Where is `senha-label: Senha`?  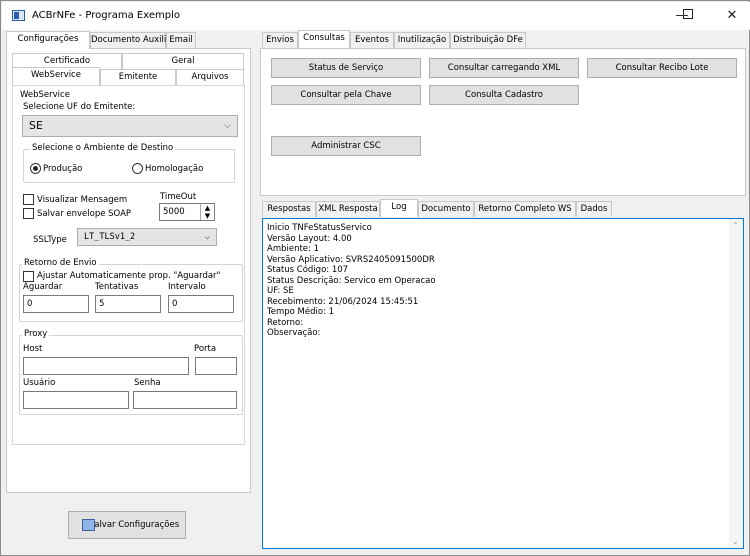
senha-label: Senha is located at coordinates (147, 383).